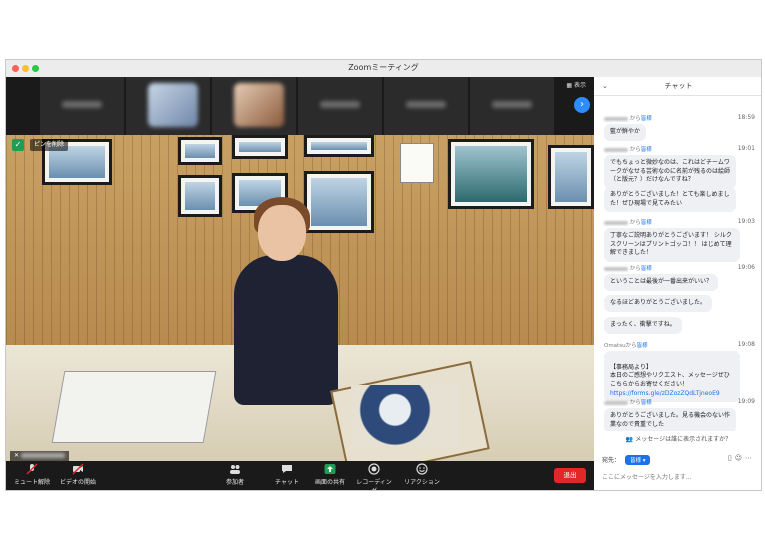 The image size is (765, 553). I want to click on message-time: 19:03, so click(746, 221).